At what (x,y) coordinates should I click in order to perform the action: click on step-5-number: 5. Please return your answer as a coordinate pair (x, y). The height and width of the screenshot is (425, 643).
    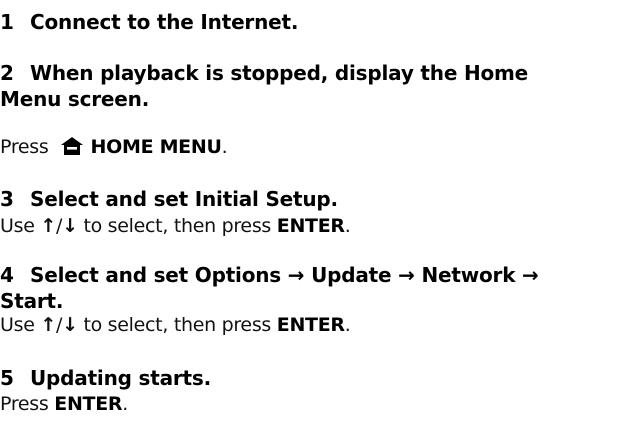
    Looking at the image, I should click on (7, 378).